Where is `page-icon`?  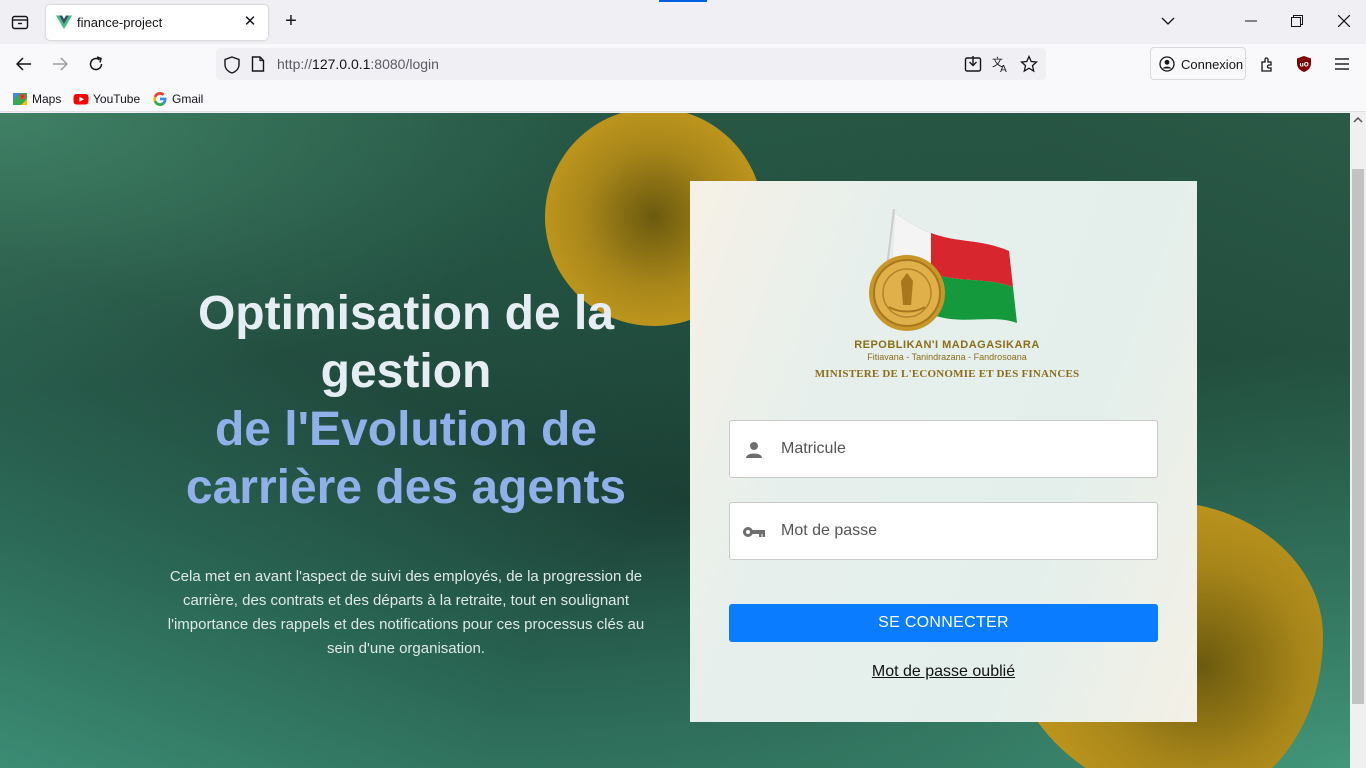
page-icon is located at coordinates (258, 64).